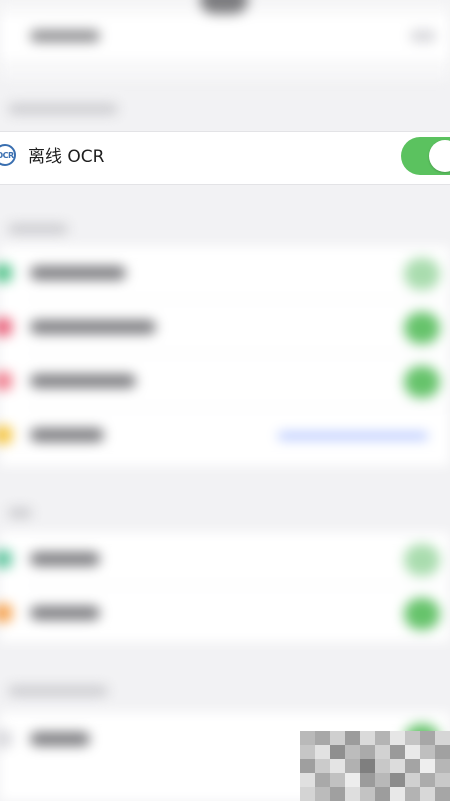 The image size is (450, 801). I want to click on top-row-chevron-icon, so click(423, 36).